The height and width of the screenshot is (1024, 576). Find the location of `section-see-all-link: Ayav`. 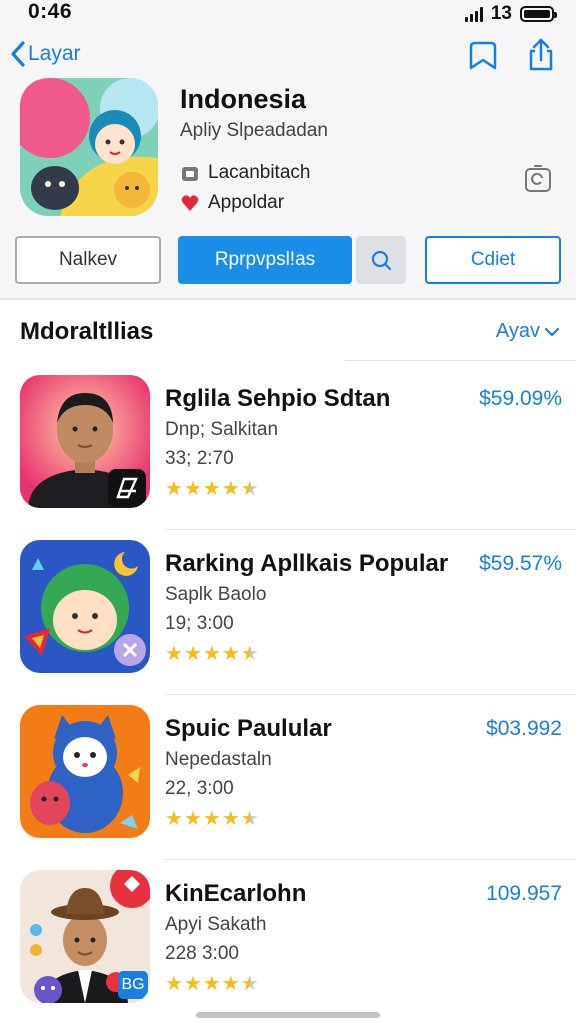

section-see-all-link: Ayav is located at coordinates (528, 331).